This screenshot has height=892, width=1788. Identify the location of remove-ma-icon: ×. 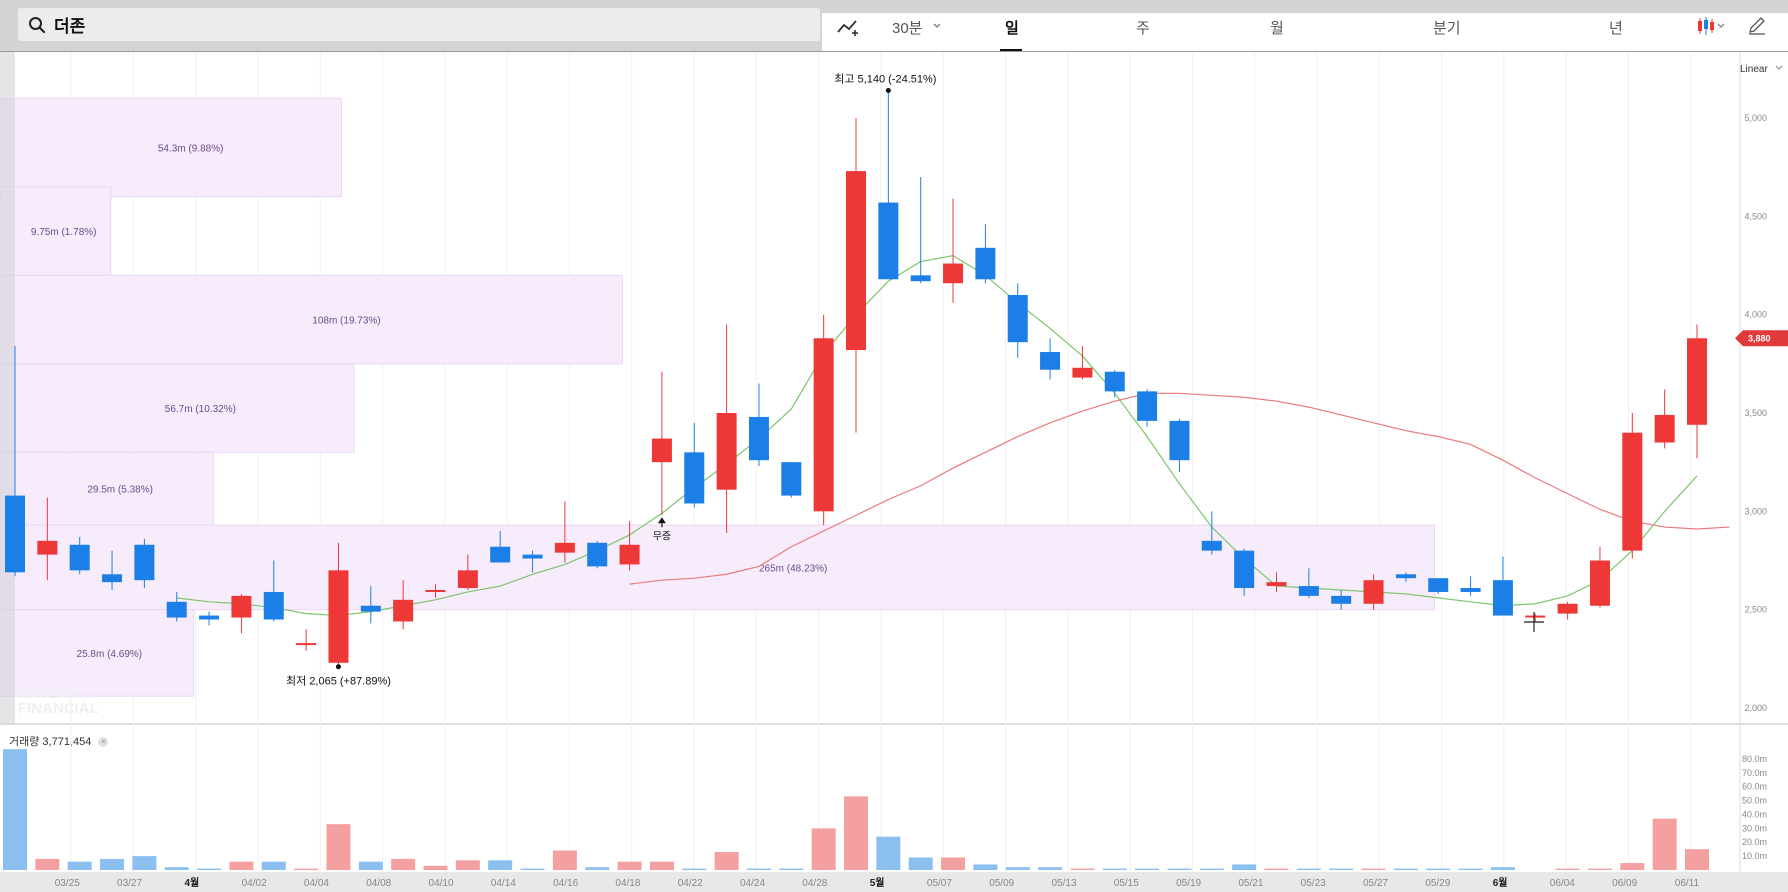
(137, 66).